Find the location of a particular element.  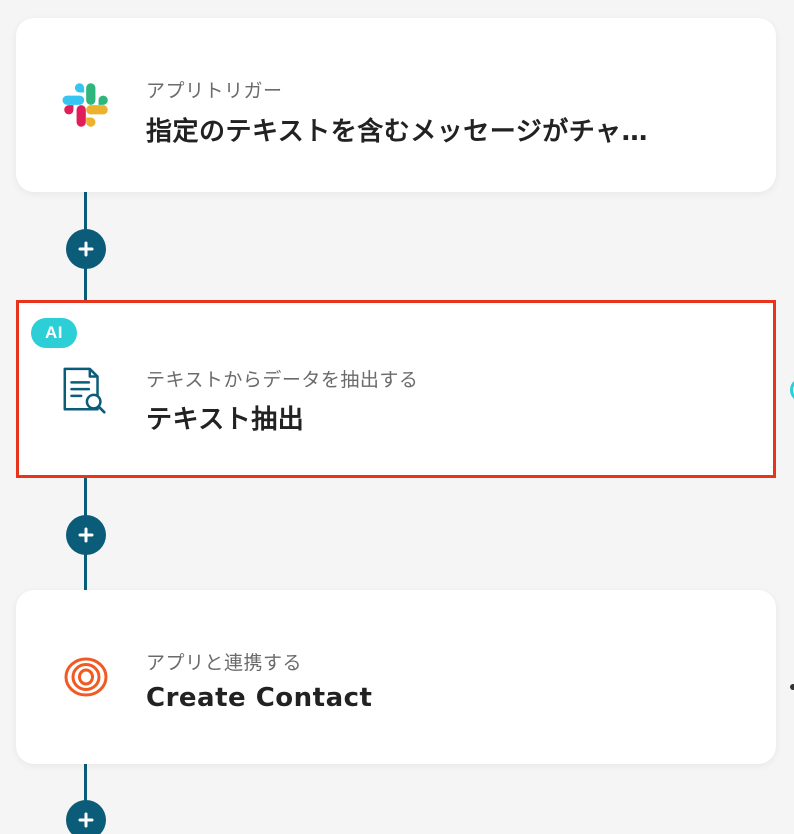

step-title: テキスト抽出 is located at coordinates (225, 420).